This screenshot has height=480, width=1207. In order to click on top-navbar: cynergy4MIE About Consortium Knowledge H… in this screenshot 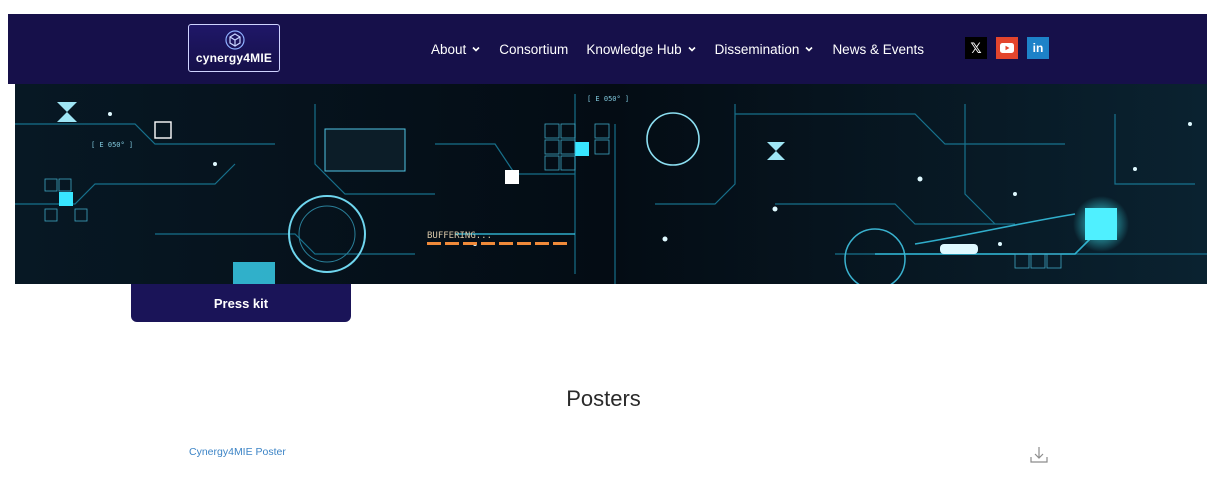, I will do `click(607, 49)`.